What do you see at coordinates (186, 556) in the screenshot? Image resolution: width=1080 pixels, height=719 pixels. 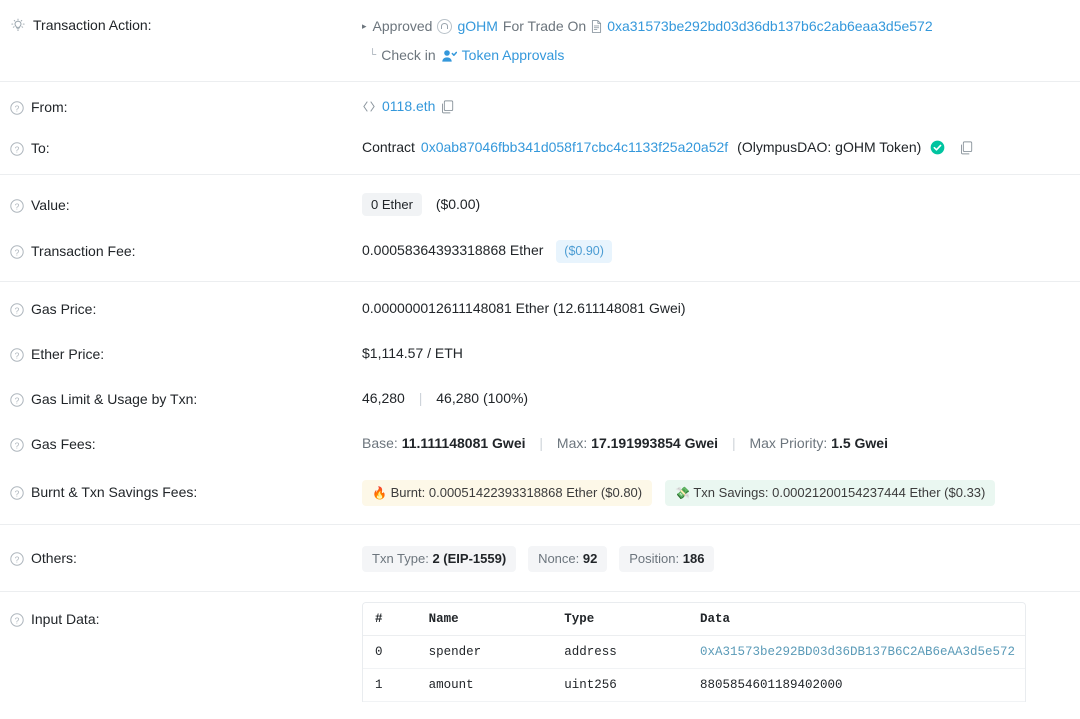 I see `others-label-cell: ? Others:` at bounding box center [186, 556].